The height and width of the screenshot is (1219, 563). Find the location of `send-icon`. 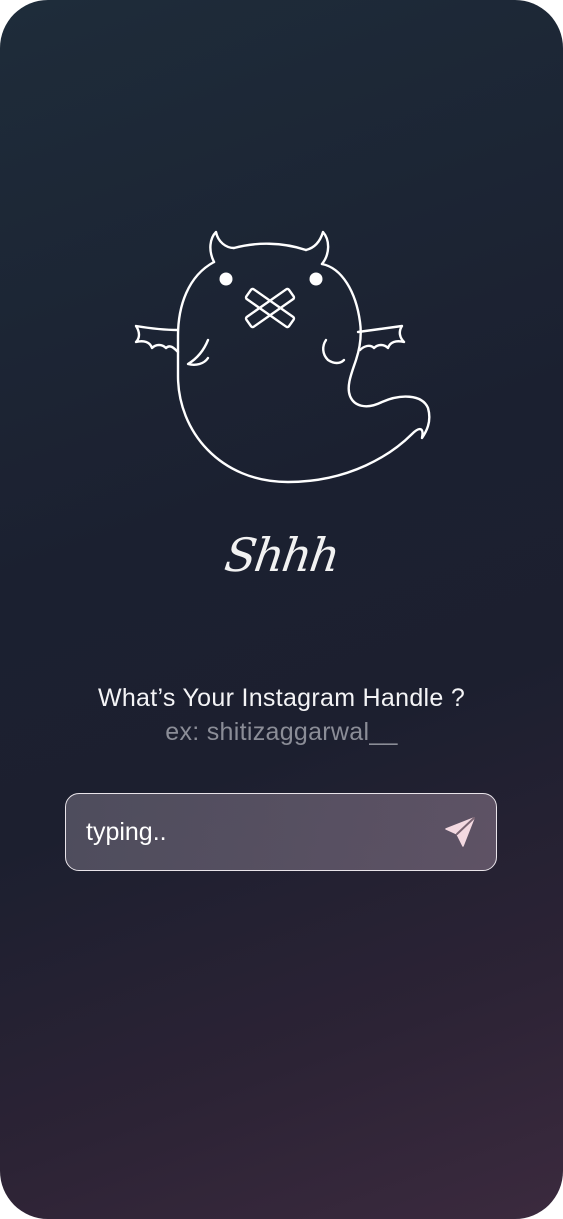

send-icon is located at coordinates (460, 832).